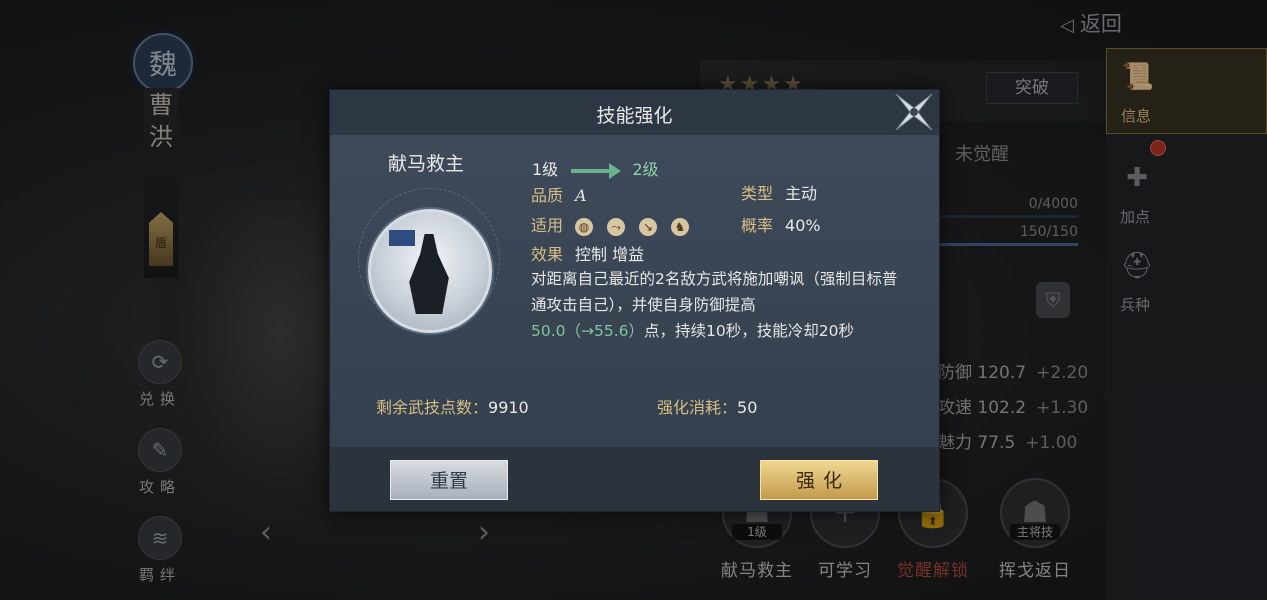  I want to click on close-icon, so click(914, 112).